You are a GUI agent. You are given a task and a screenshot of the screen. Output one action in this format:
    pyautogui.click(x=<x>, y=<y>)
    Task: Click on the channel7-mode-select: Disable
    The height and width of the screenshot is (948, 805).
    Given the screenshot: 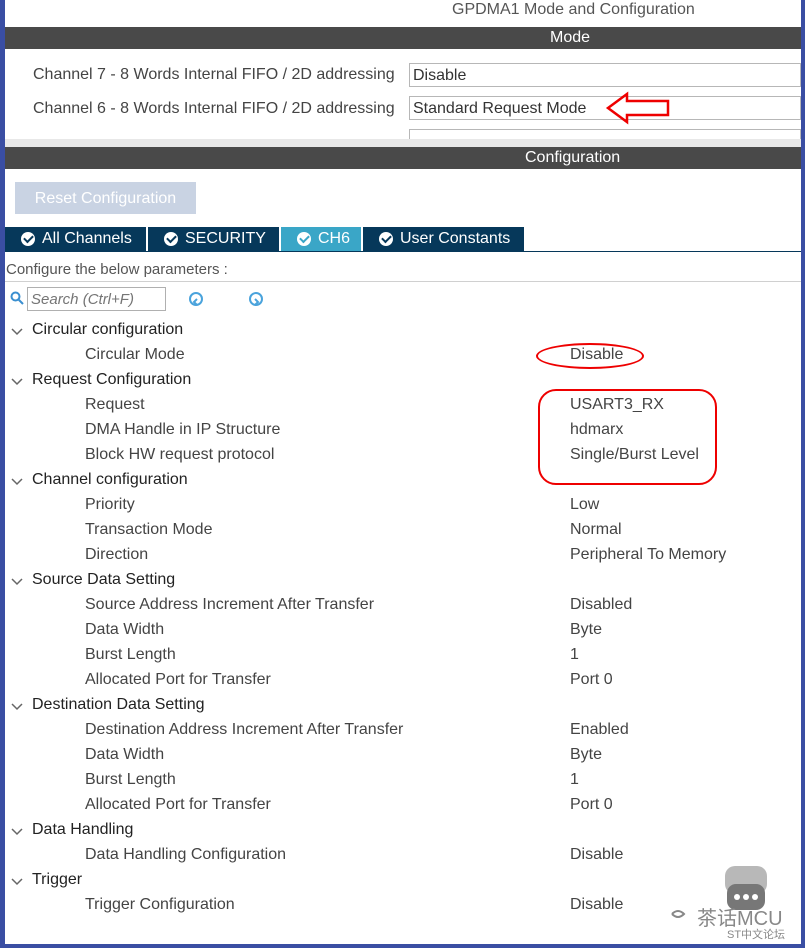 What is the action you would take?
    pyautogui.click(x=605, y=75)
    